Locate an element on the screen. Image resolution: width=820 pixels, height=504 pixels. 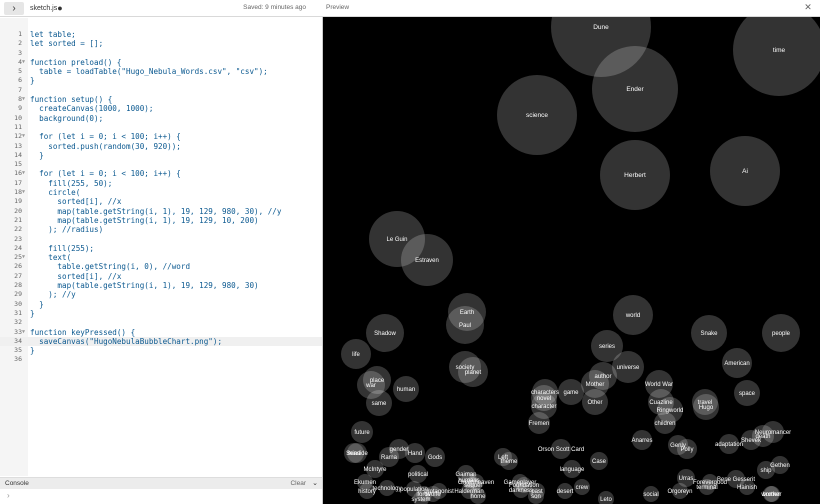
bubble: technology is located at coordinates (387, 488).